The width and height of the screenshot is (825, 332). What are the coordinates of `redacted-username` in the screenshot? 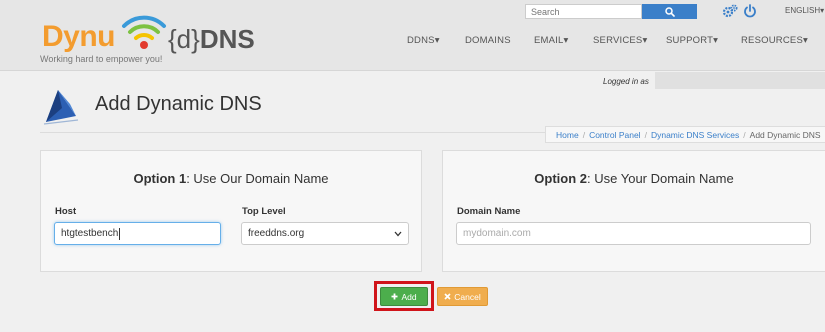 It's located at (740, 80).